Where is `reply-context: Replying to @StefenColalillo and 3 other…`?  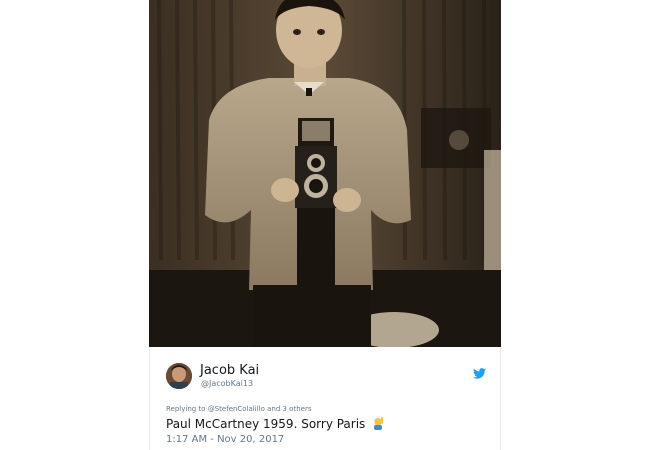 reply-context: Replying to @StefenColalillo and 3 other… is located at coordinates (238, 409).